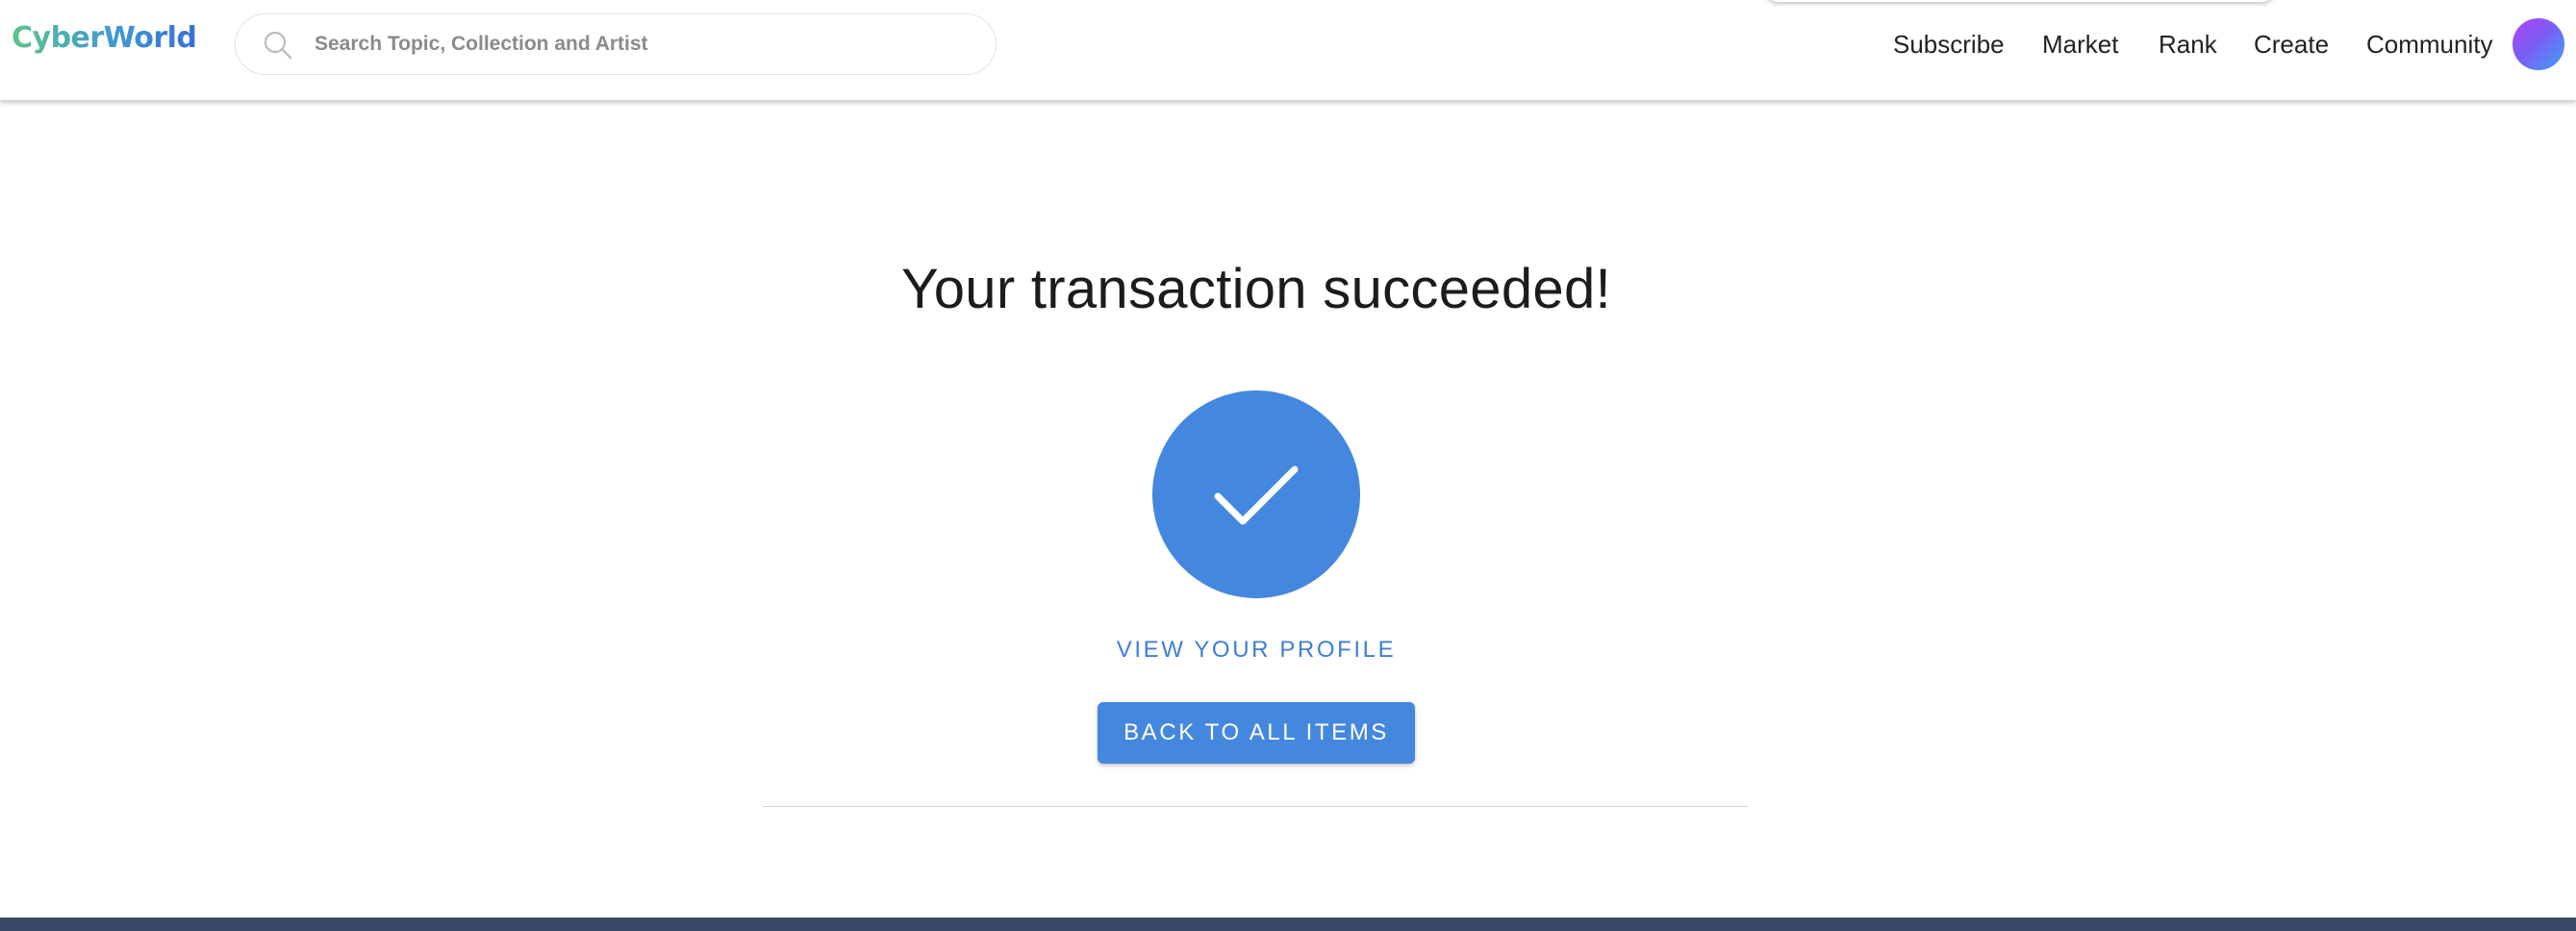  I want to click on divider, so click(1255, 806).